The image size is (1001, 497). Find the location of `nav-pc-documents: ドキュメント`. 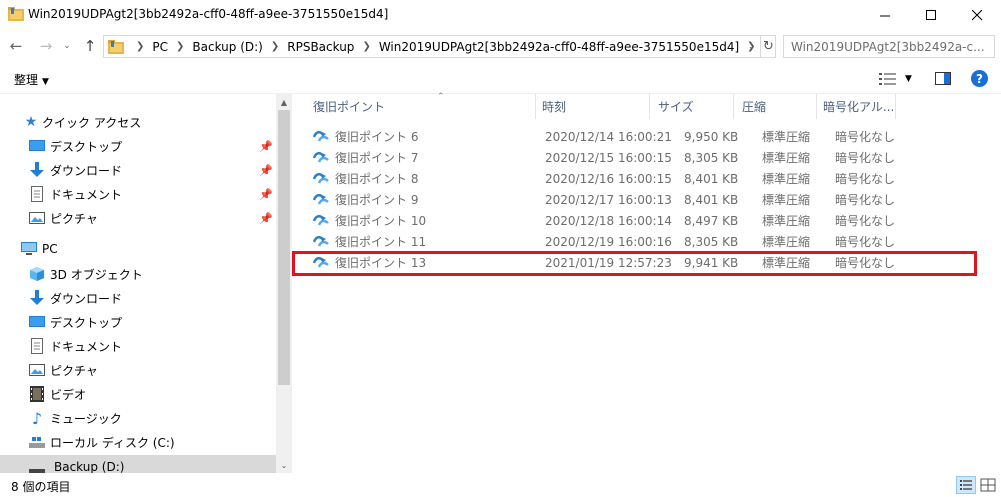

nav-pc-documents: ドキュメント is located at coordinates (138, 346).